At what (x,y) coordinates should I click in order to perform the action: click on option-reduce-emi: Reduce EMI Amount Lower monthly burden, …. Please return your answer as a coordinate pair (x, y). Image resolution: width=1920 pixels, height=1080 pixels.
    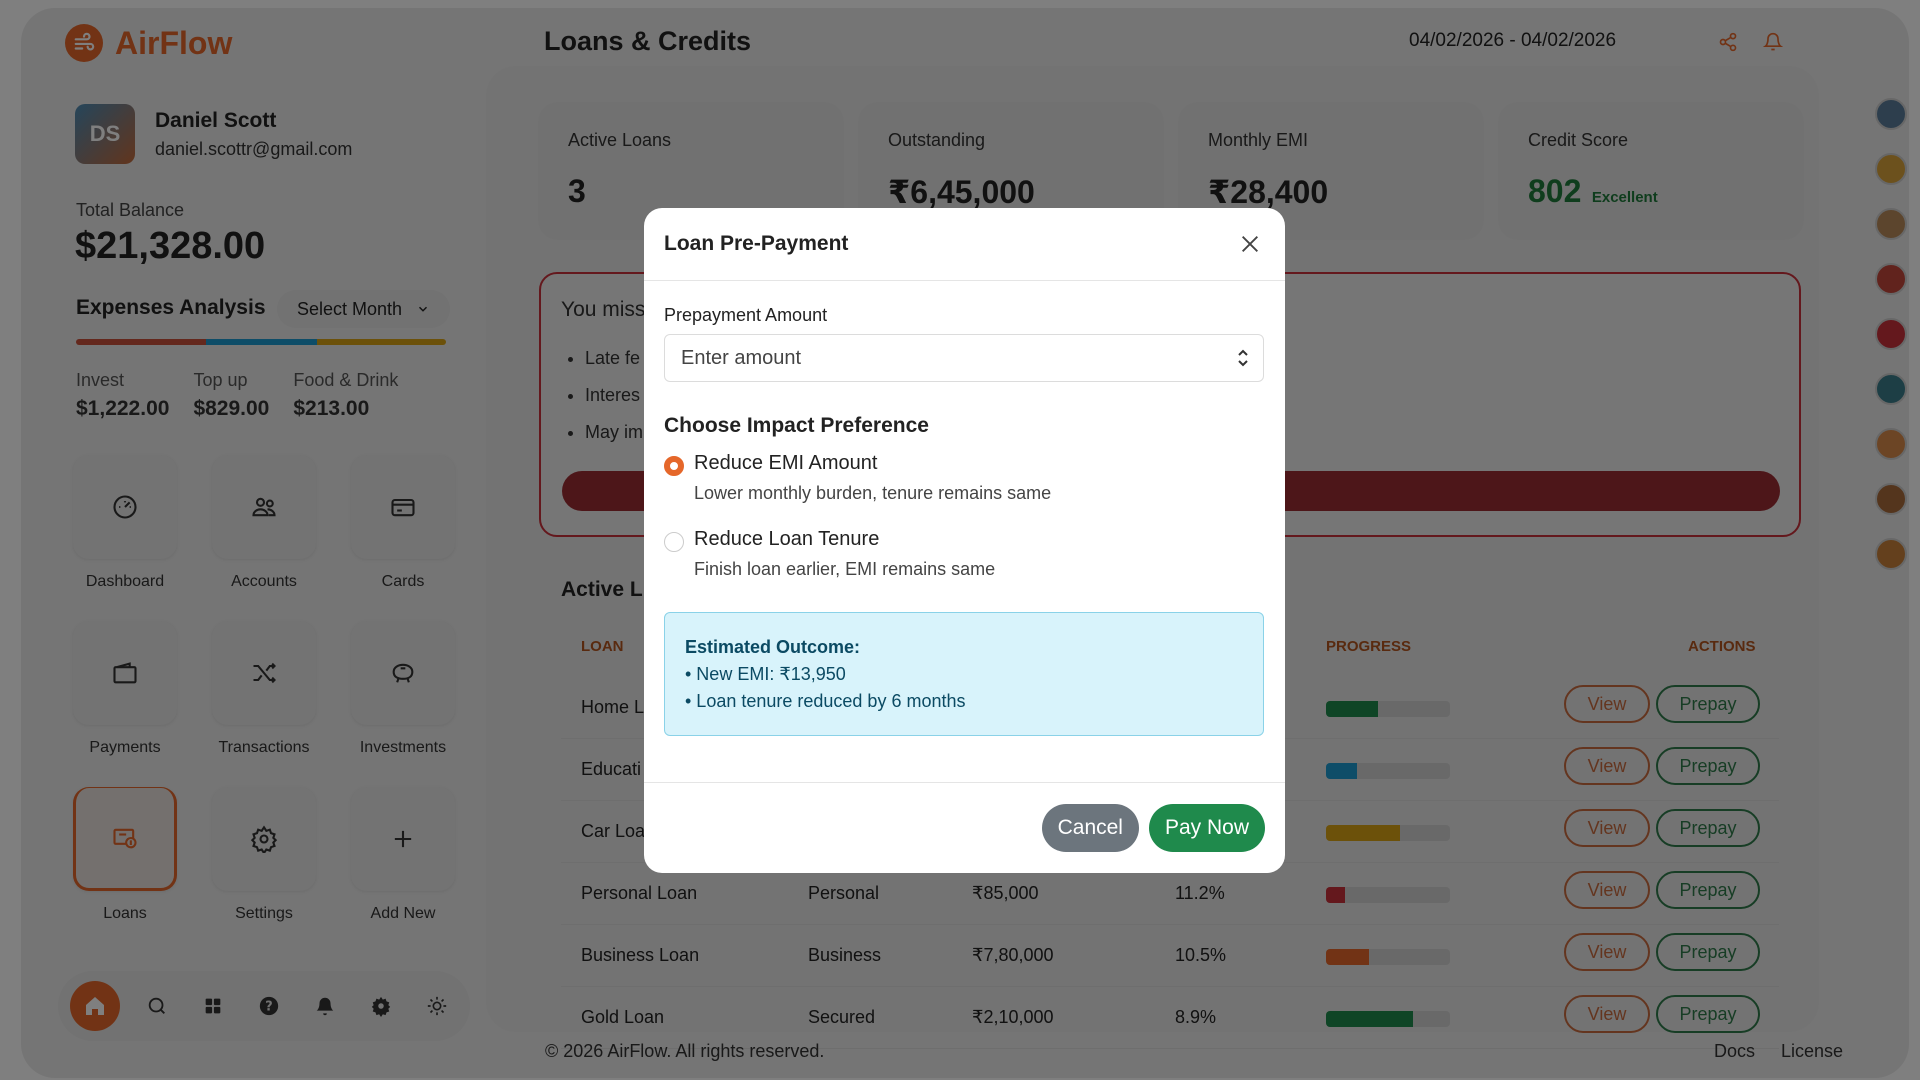
    Looking at the image, I should click on (964, 478).